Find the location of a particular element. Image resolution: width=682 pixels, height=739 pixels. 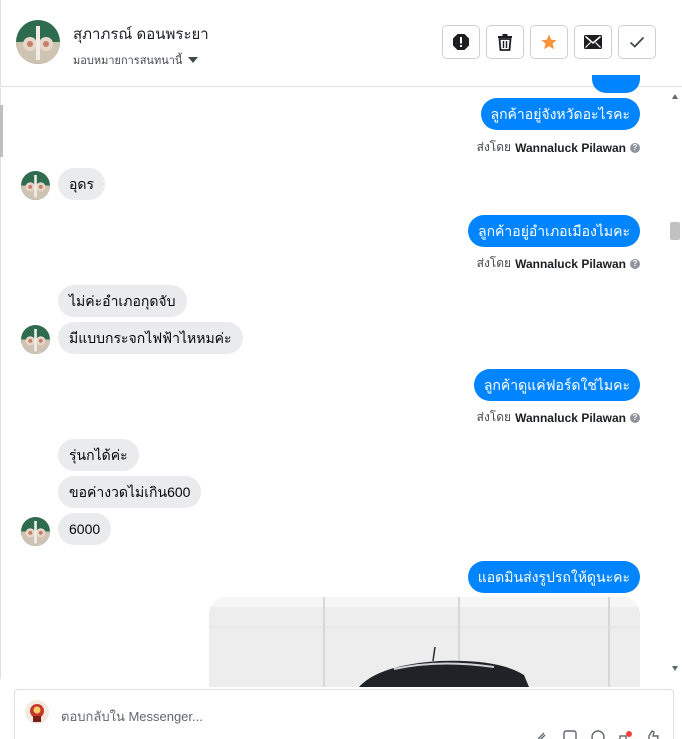

sticker-icon is located at coordinates (570, 734).